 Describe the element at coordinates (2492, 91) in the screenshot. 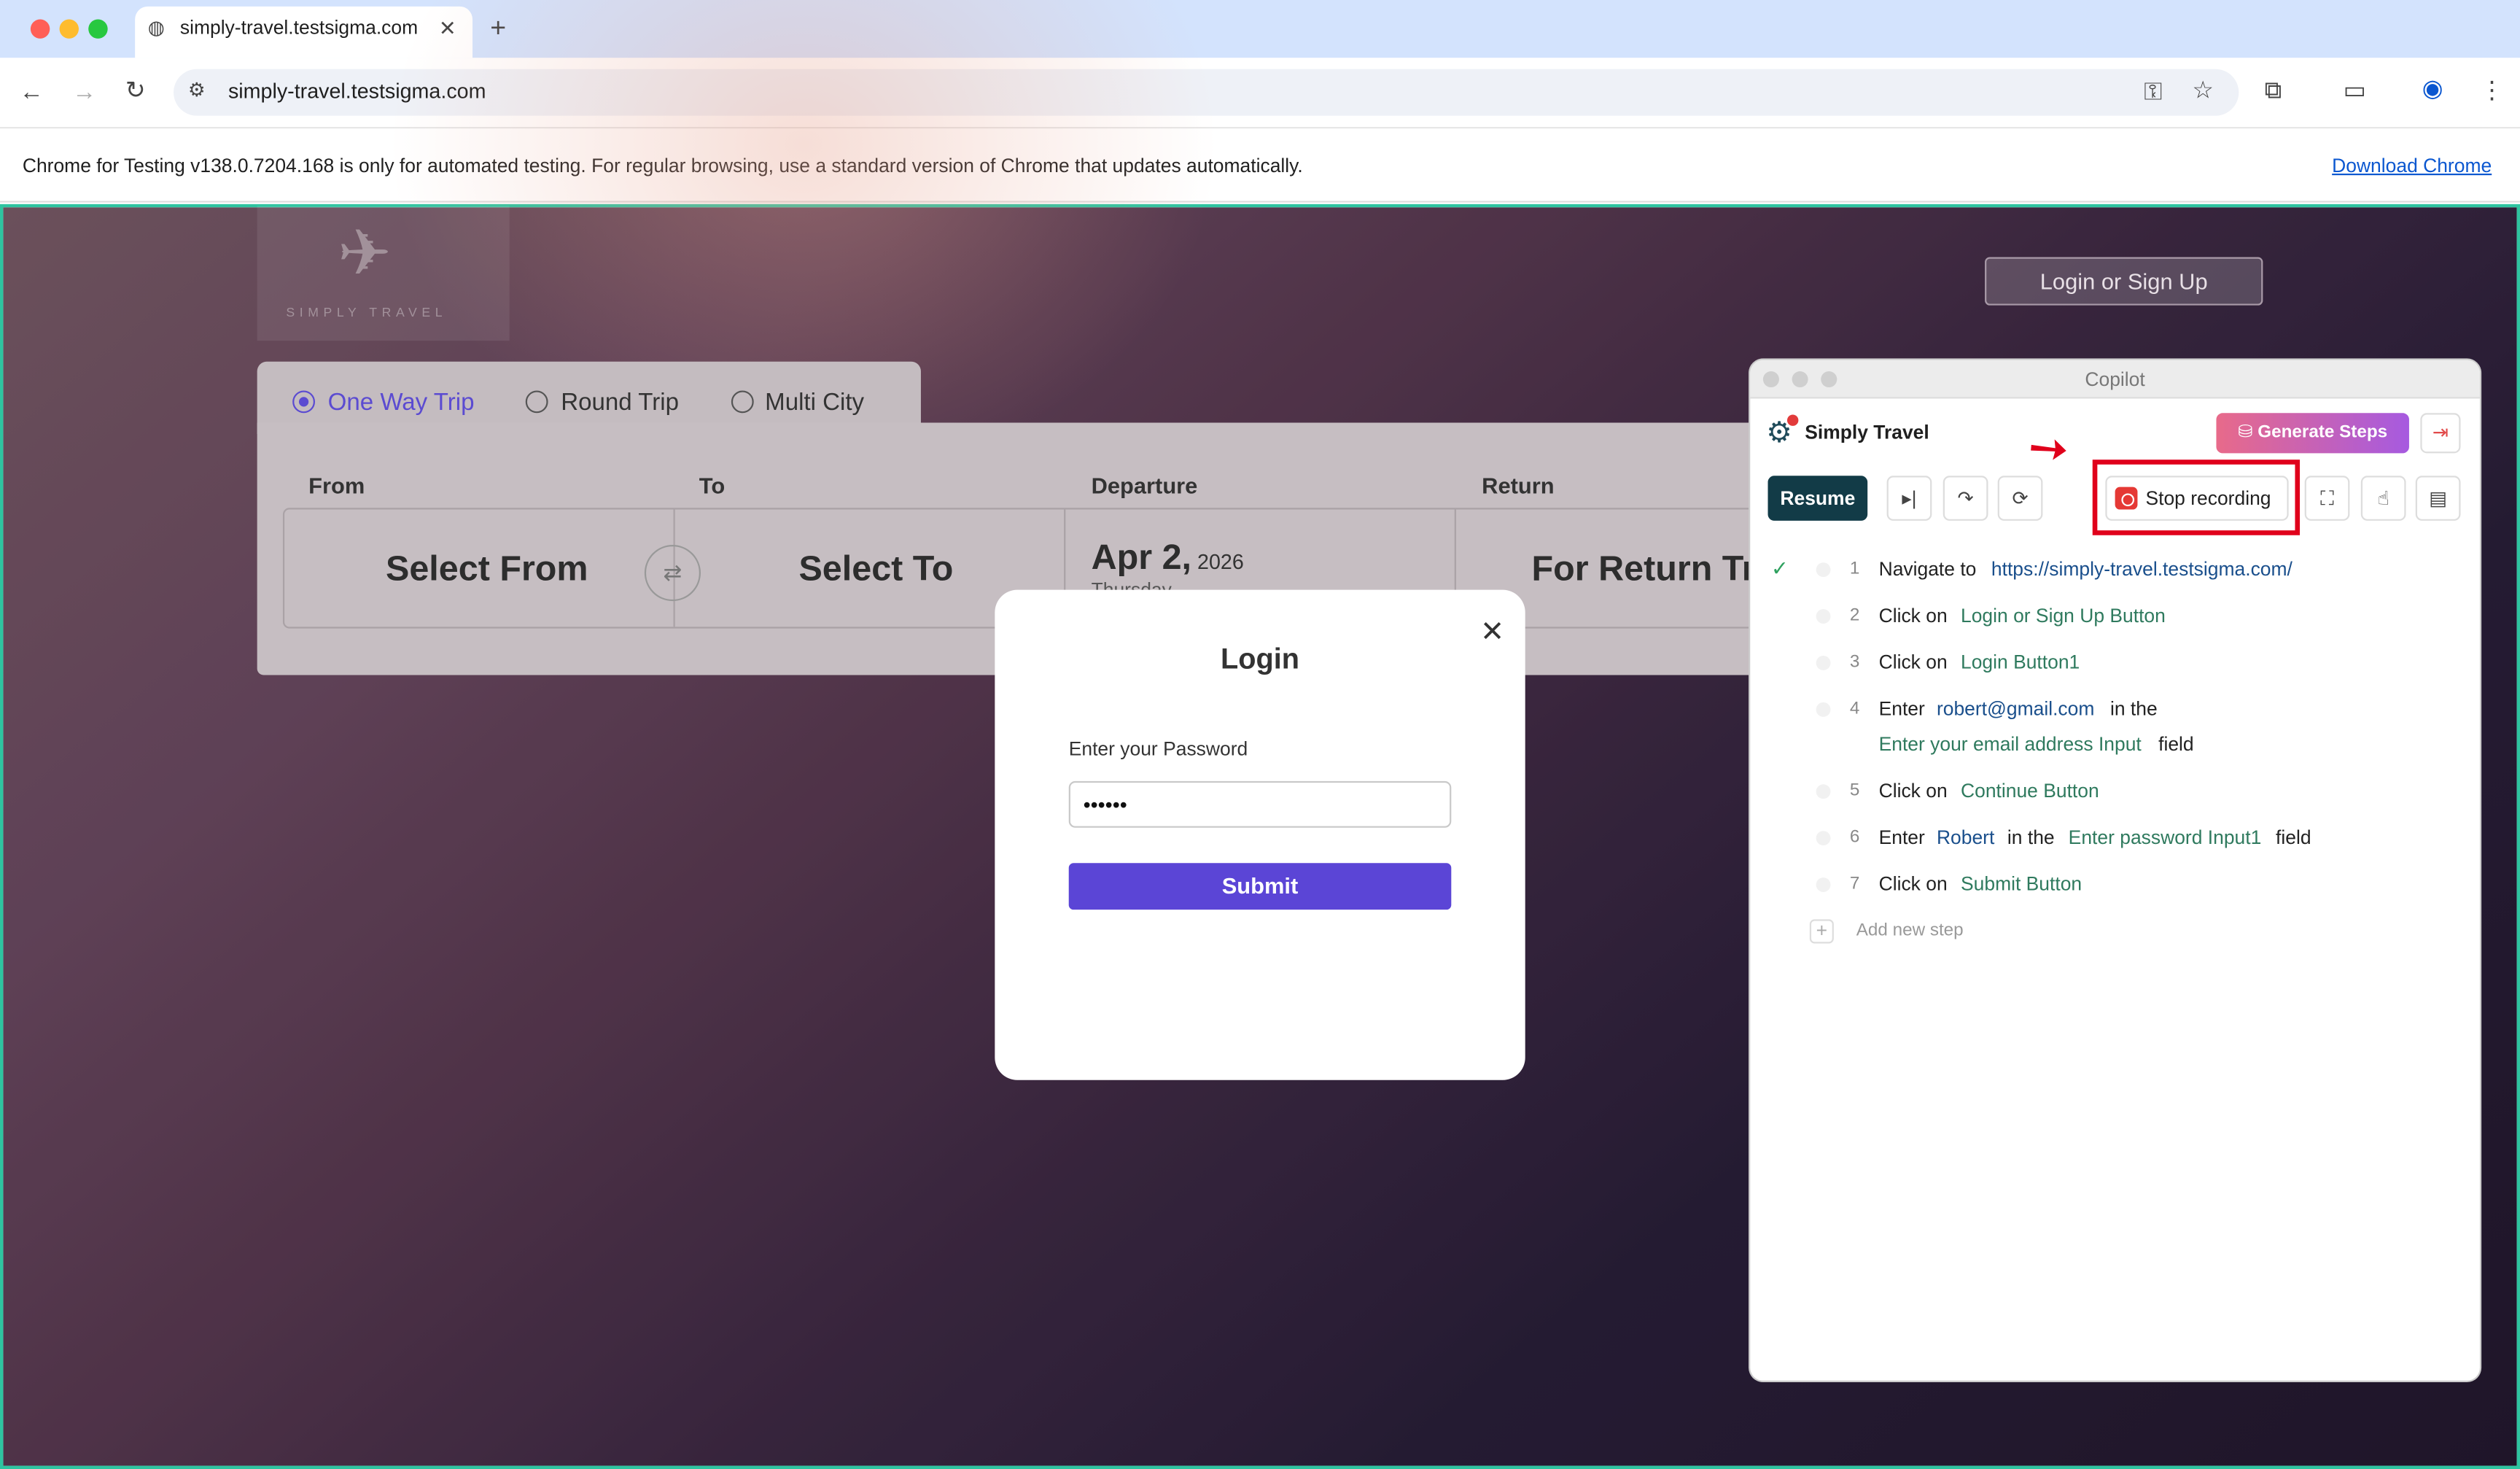

I see `menu-icon: ⋮` at that location.